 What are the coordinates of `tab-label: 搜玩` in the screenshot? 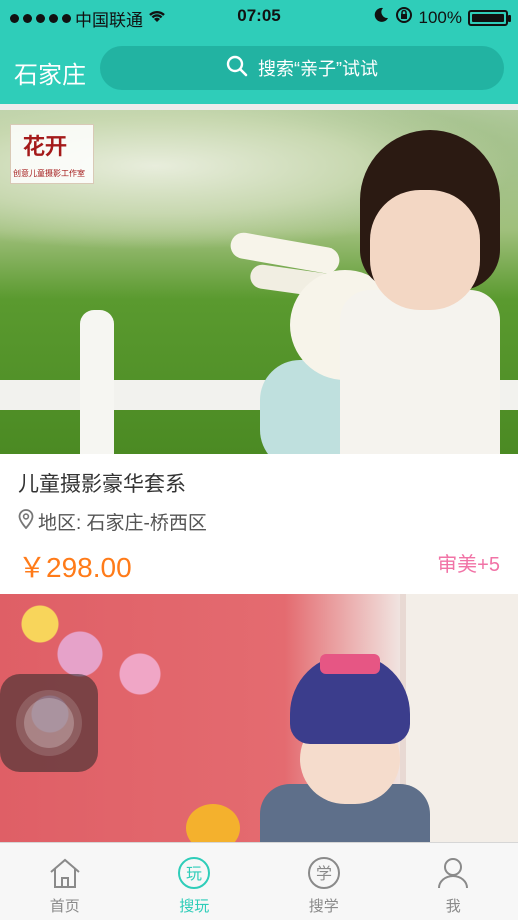 It's located at (194, 906).